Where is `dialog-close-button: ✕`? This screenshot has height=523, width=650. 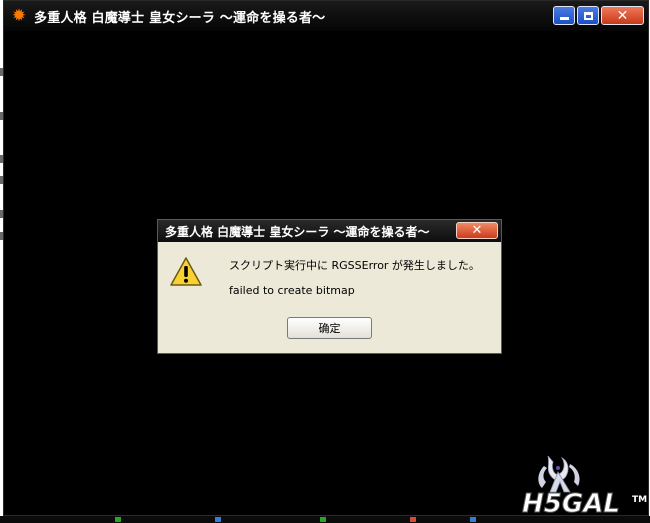 dialog-close-button: ✕ is located at coordinates (477, 230).